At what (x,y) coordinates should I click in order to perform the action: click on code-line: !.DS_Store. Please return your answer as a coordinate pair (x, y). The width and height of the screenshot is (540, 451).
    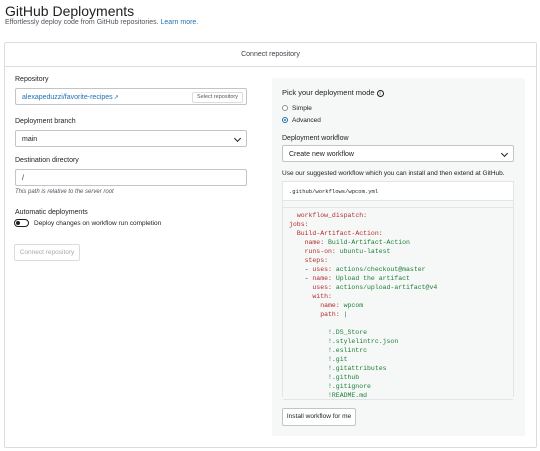
    Looking at the image, I should click on (328, 332).